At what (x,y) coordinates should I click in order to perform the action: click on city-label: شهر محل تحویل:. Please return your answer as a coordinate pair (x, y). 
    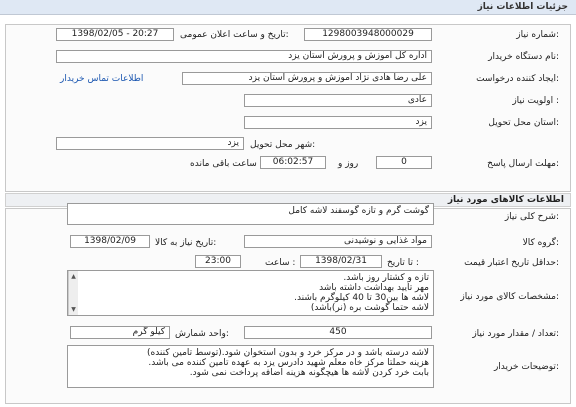
    Looking at the image, I should click on (283, 145).